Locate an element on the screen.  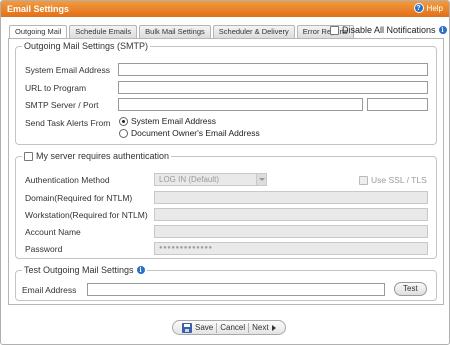
auth-method-select: LOG IN (Default) is located at coordinates (210, 179).